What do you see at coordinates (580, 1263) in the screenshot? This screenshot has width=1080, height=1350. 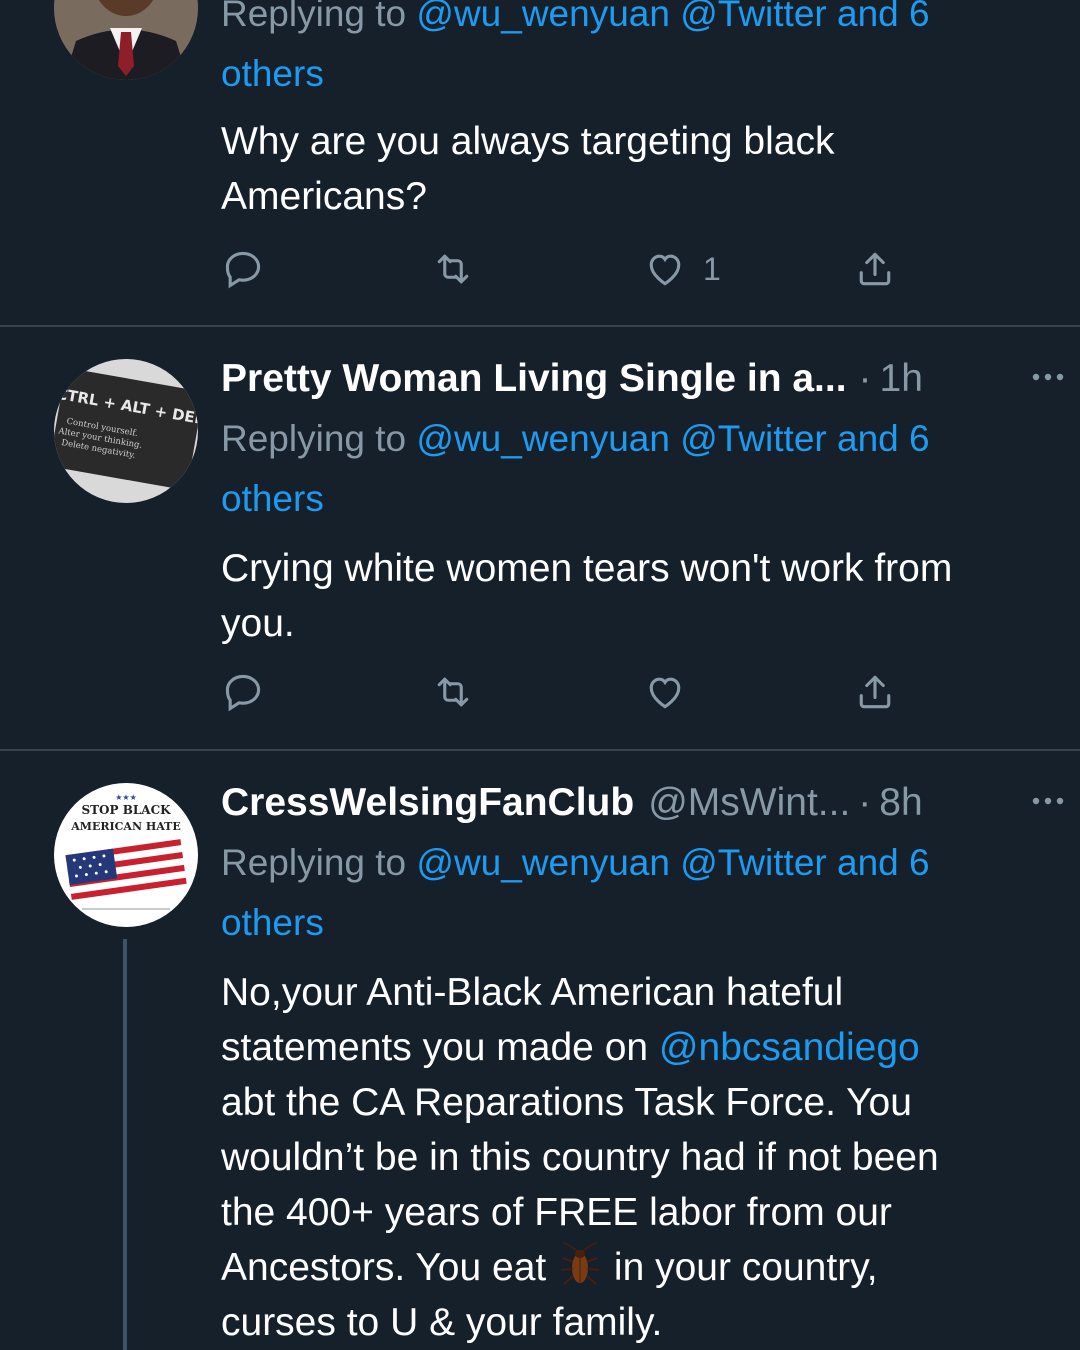 I see `cockroach-emoji-icon` at bounding box center [580, 1263].